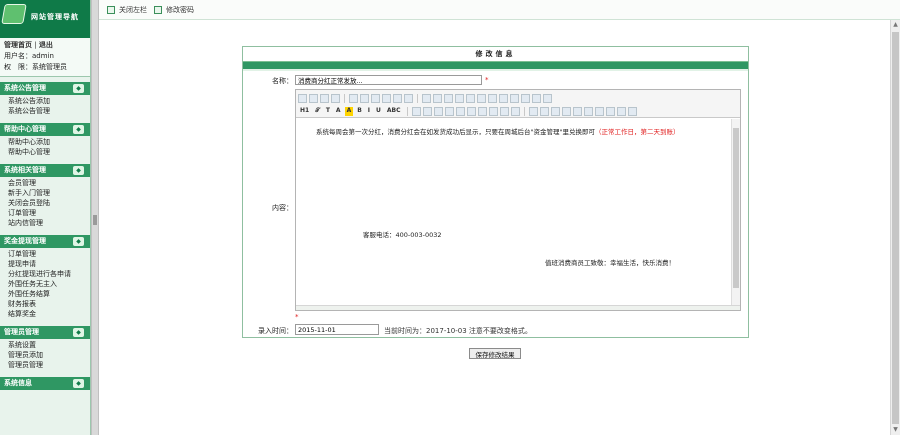  What do you see at coordinates (45, 332) in the screenshot?
I see `sidebar-section-header: 管理员管理 ◆` at bounding box center [45, 332].